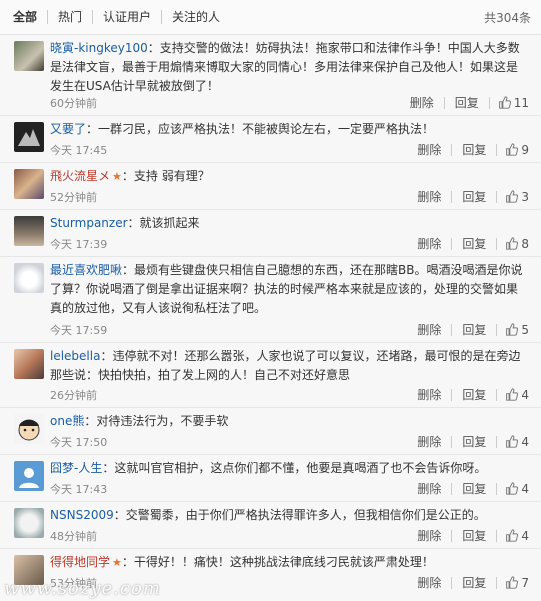 Image resolution: width=541 pixels, height=601 pixels. What do you see at coordinates (23, 17) in the screenshot?
I see `tab-all: 全部` at bounding box center [23, 17].